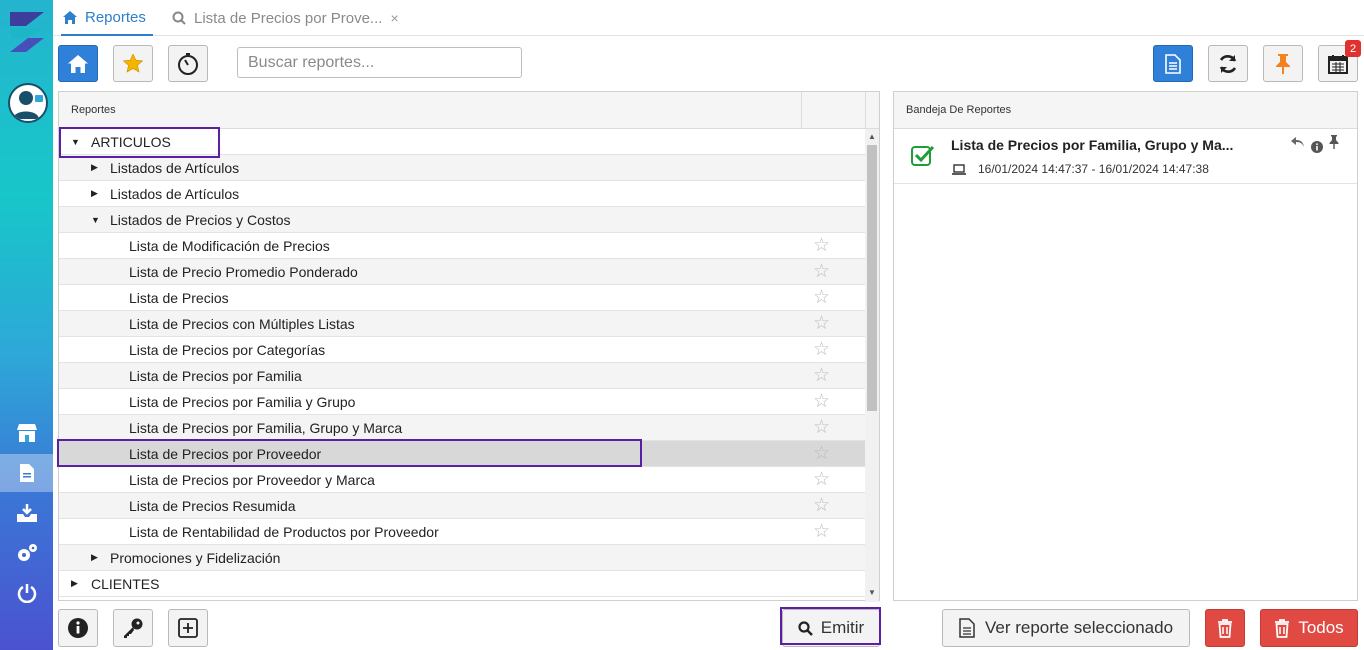 This screenshot has width=1364, height=650. I want to click on search-reports-input, so click(379, 62).